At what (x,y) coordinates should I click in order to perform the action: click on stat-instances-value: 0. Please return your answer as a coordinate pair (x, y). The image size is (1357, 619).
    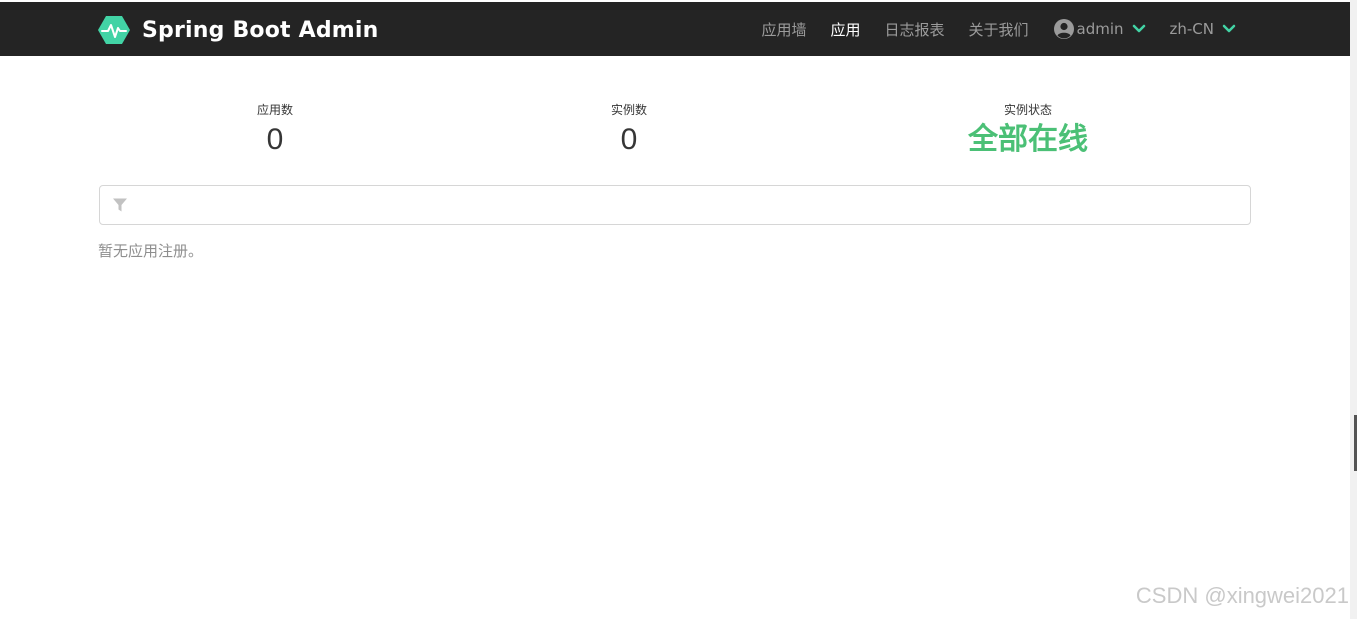
    Looking at the image, I should click on (629, 139).